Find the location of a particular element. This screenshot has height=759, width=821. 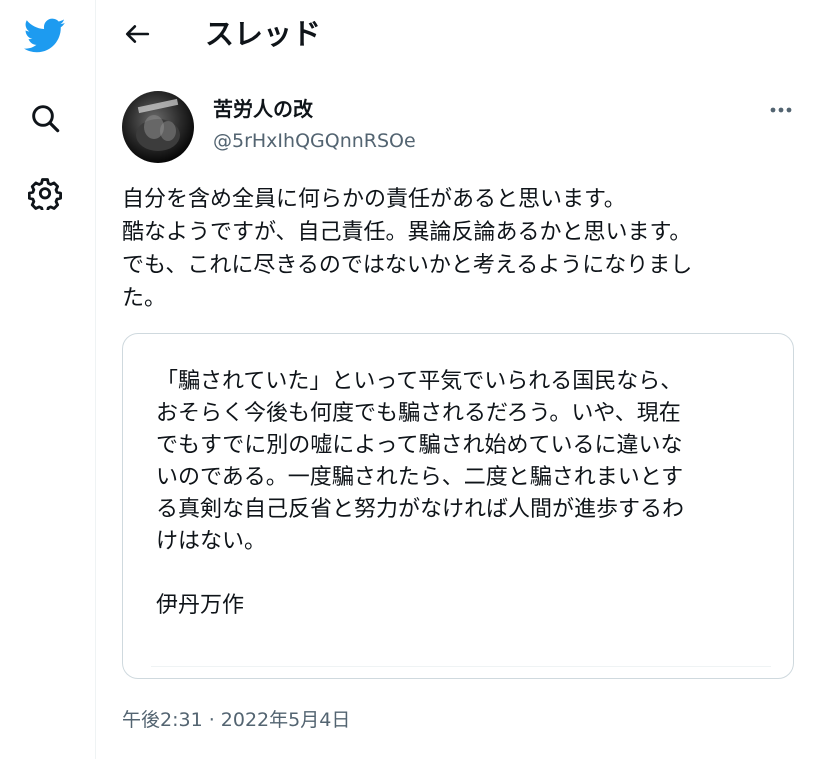

quote-line: 「騙されていた」といって平気でいられる国民なら、 is located at coordinates (419, 381).